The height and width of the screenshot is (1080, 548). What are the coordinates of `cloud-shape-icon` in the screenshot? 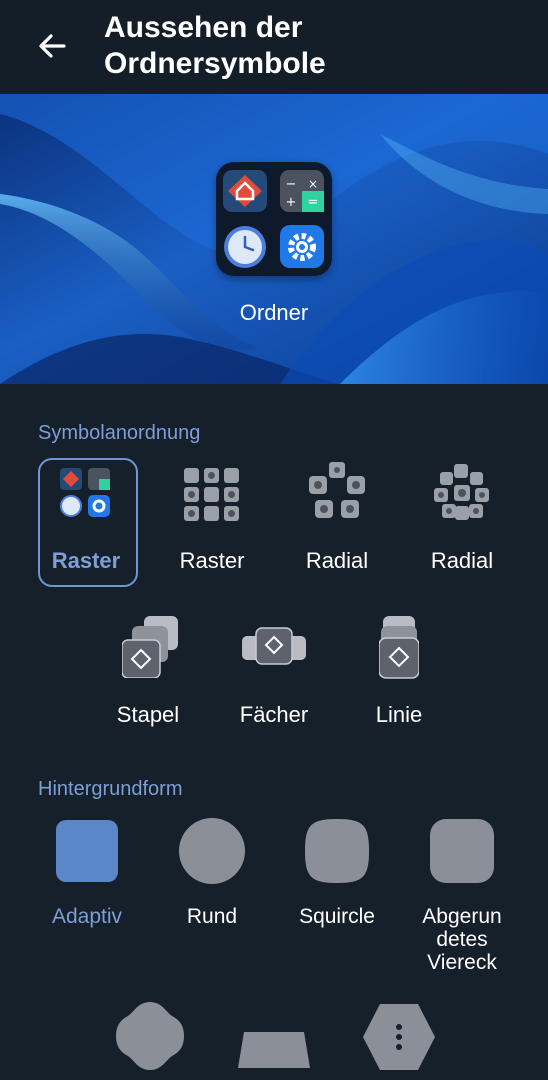 It's located at (150, 1036).